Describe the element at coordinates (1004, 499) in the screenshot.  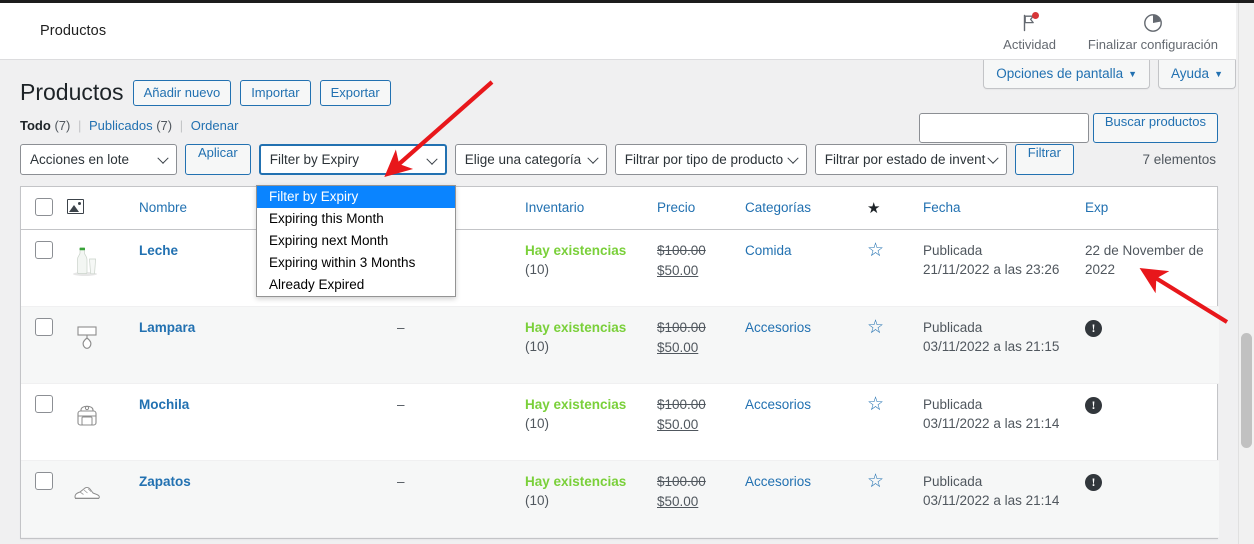
I see `row-date-cell: Publicada 03/11/2022 a las 21:14` at that location.